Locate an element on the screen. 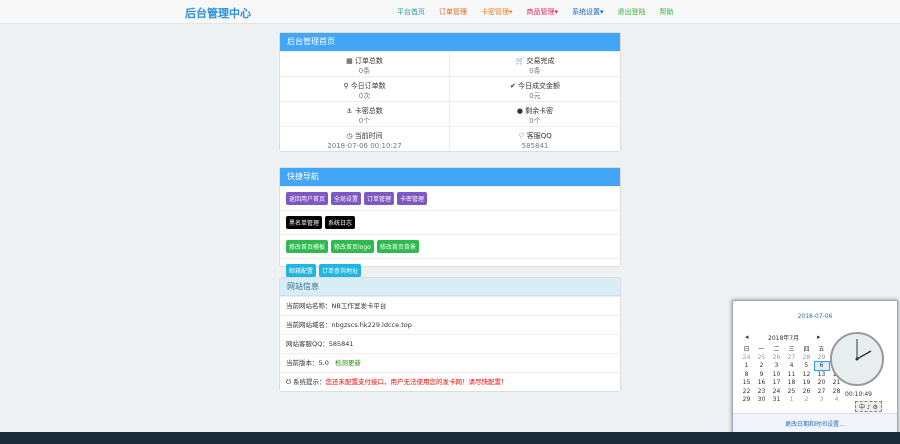 This screenshot has height=444, width=900. prev-month-icon: ◂ is located at coordinates (747, 337).